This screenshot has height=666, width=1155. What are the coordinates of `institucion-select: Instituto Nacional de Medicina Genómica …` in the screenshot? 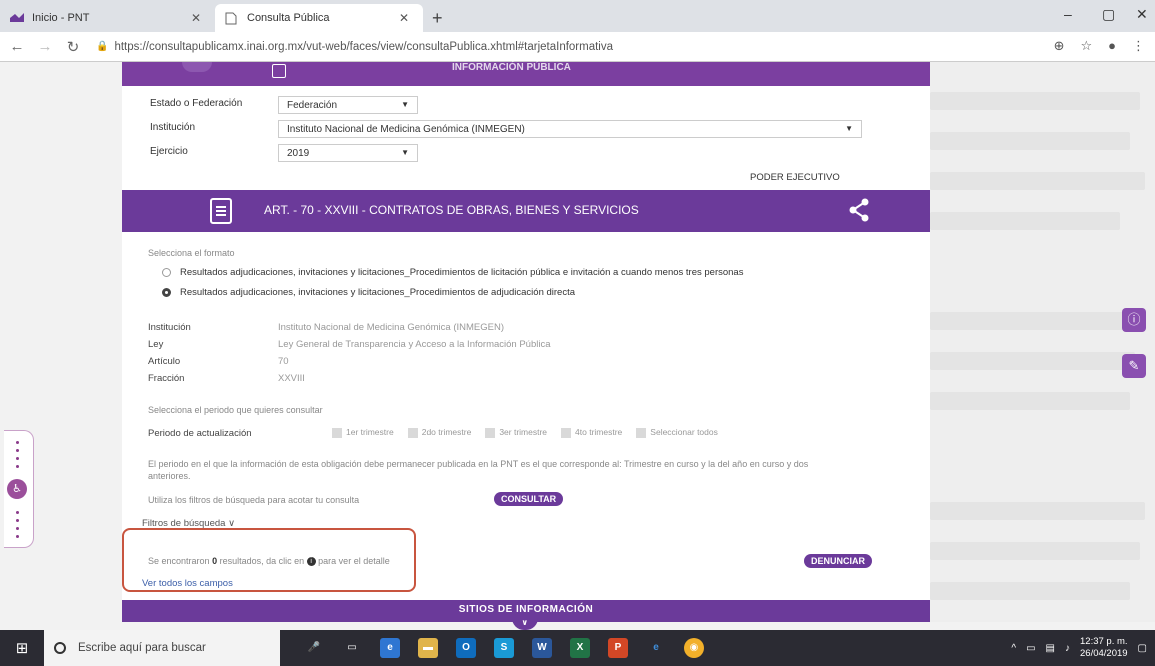 It's located at (570, 129).